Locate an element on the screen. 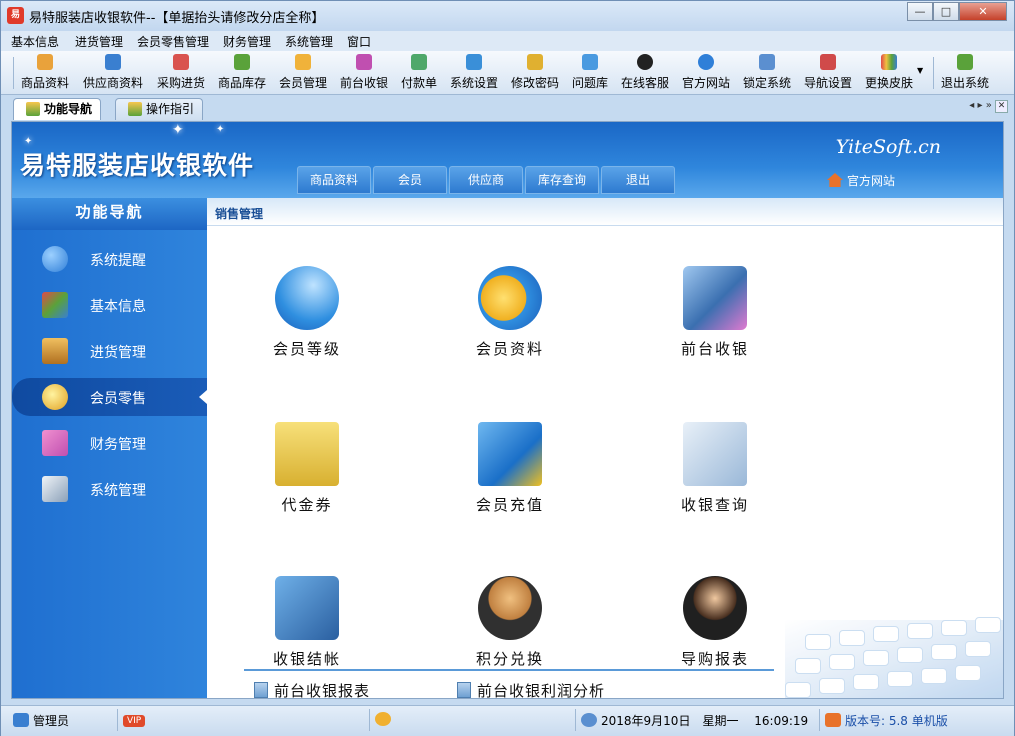 The image size is (1015, 736). app-icon: 易 is located at coordinates (15, 15).